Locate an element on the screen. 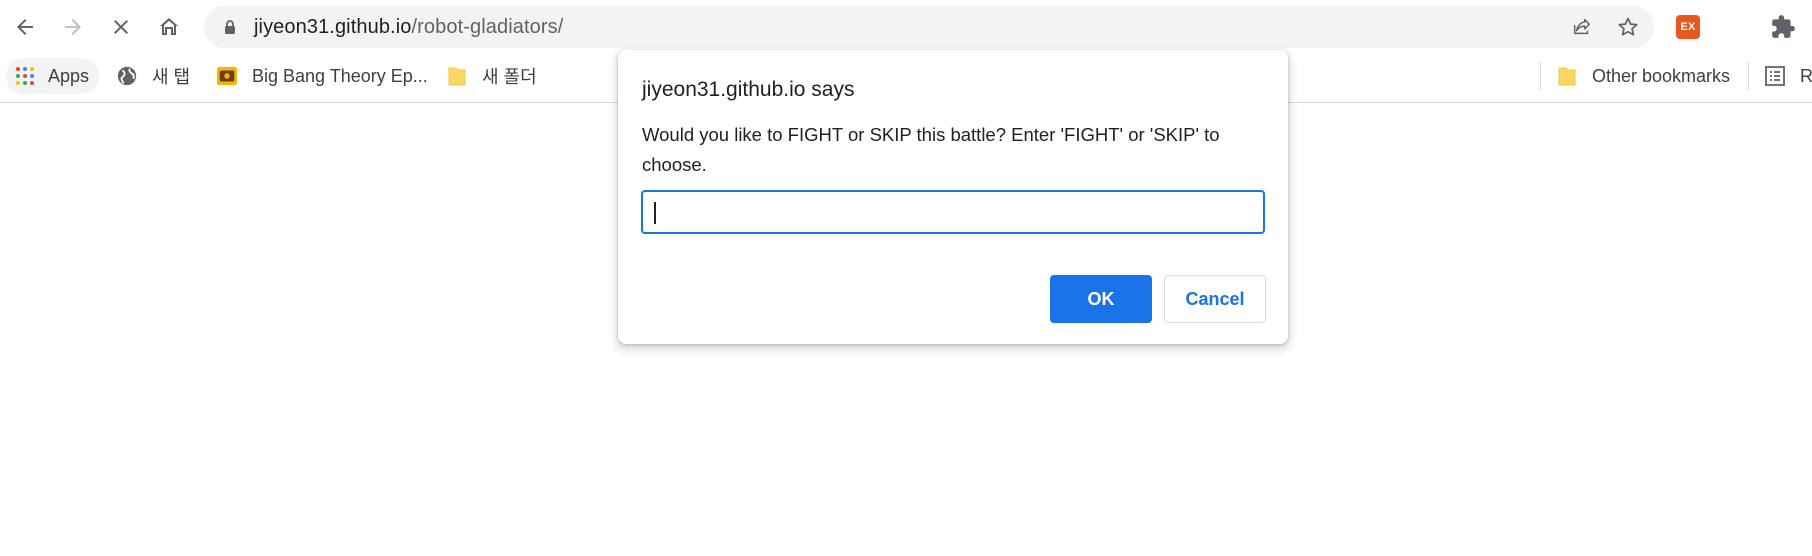  forward-button is located at coordinates (73, 27).